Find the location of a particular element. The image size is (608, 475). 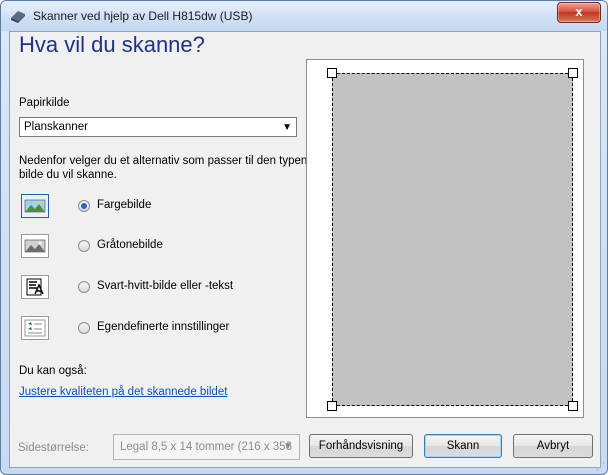

paper-source-label: Papirkilde is located at coordinates (44, 103).